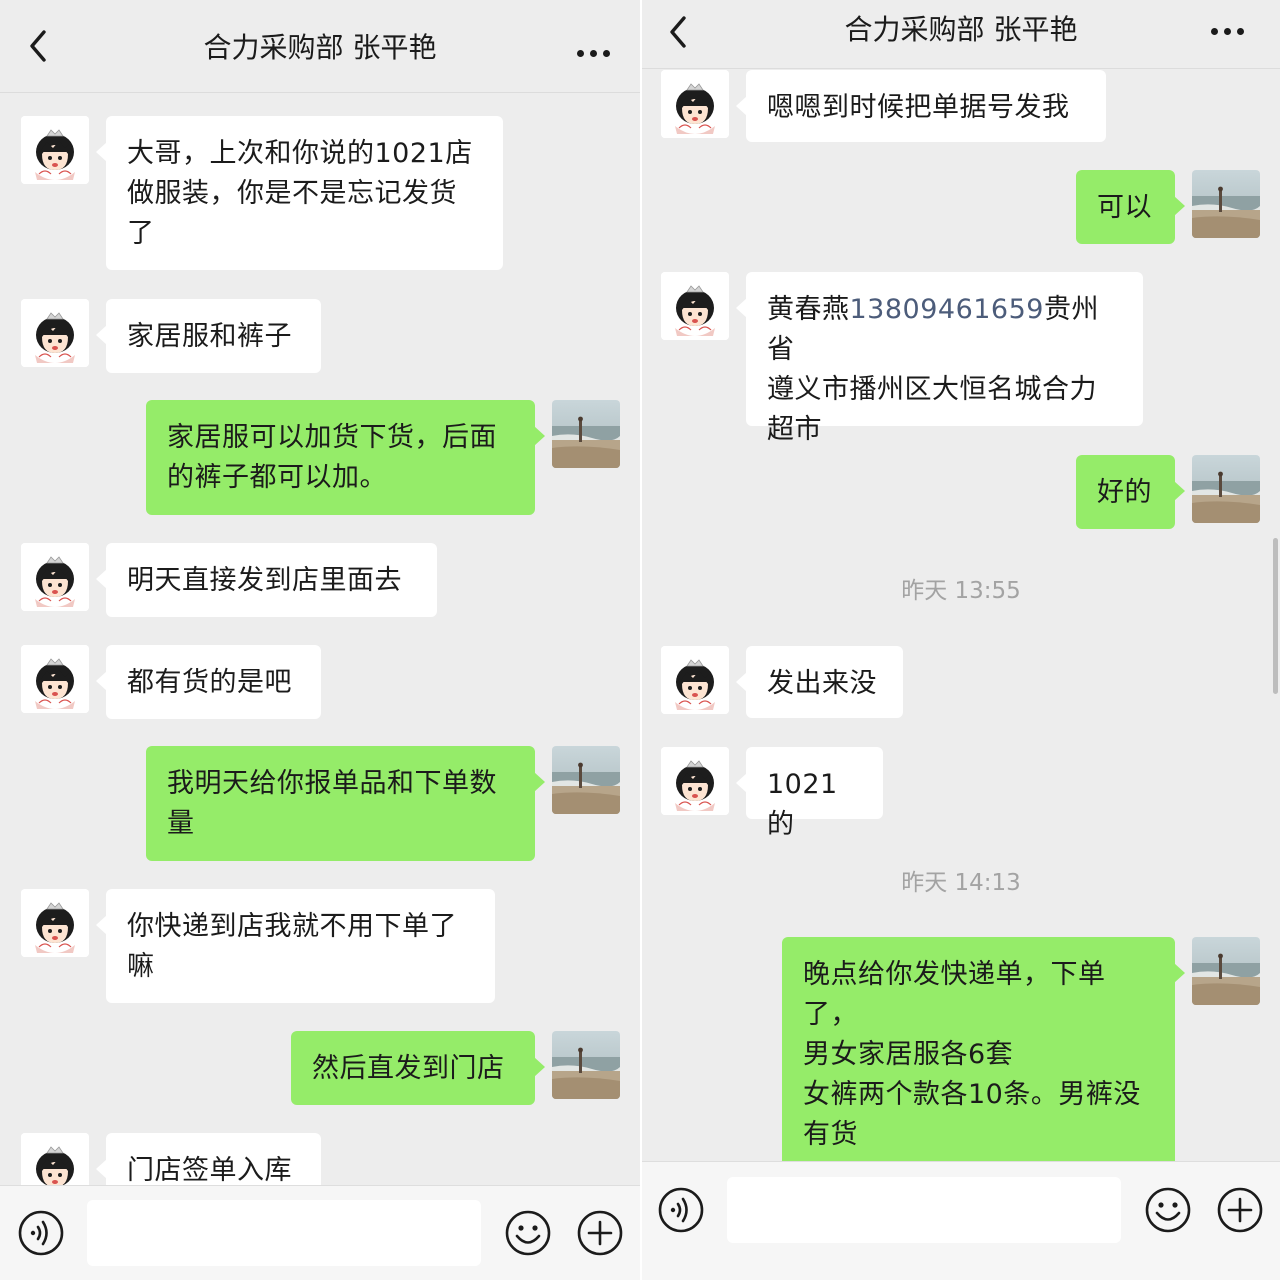 This screenshot has width=1280, height=1280. What do you see at coordinates (809, 793) in the screenshot?
I see `incoming-message: 1021的` at bounding box center [809, 793].